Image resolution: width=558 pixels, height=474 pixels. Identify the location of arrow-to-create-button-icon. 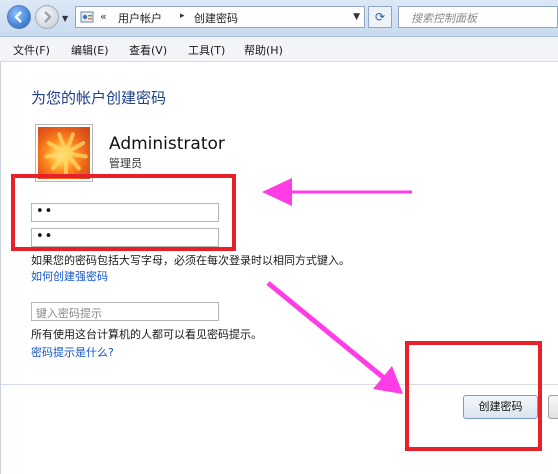
(334, 337).